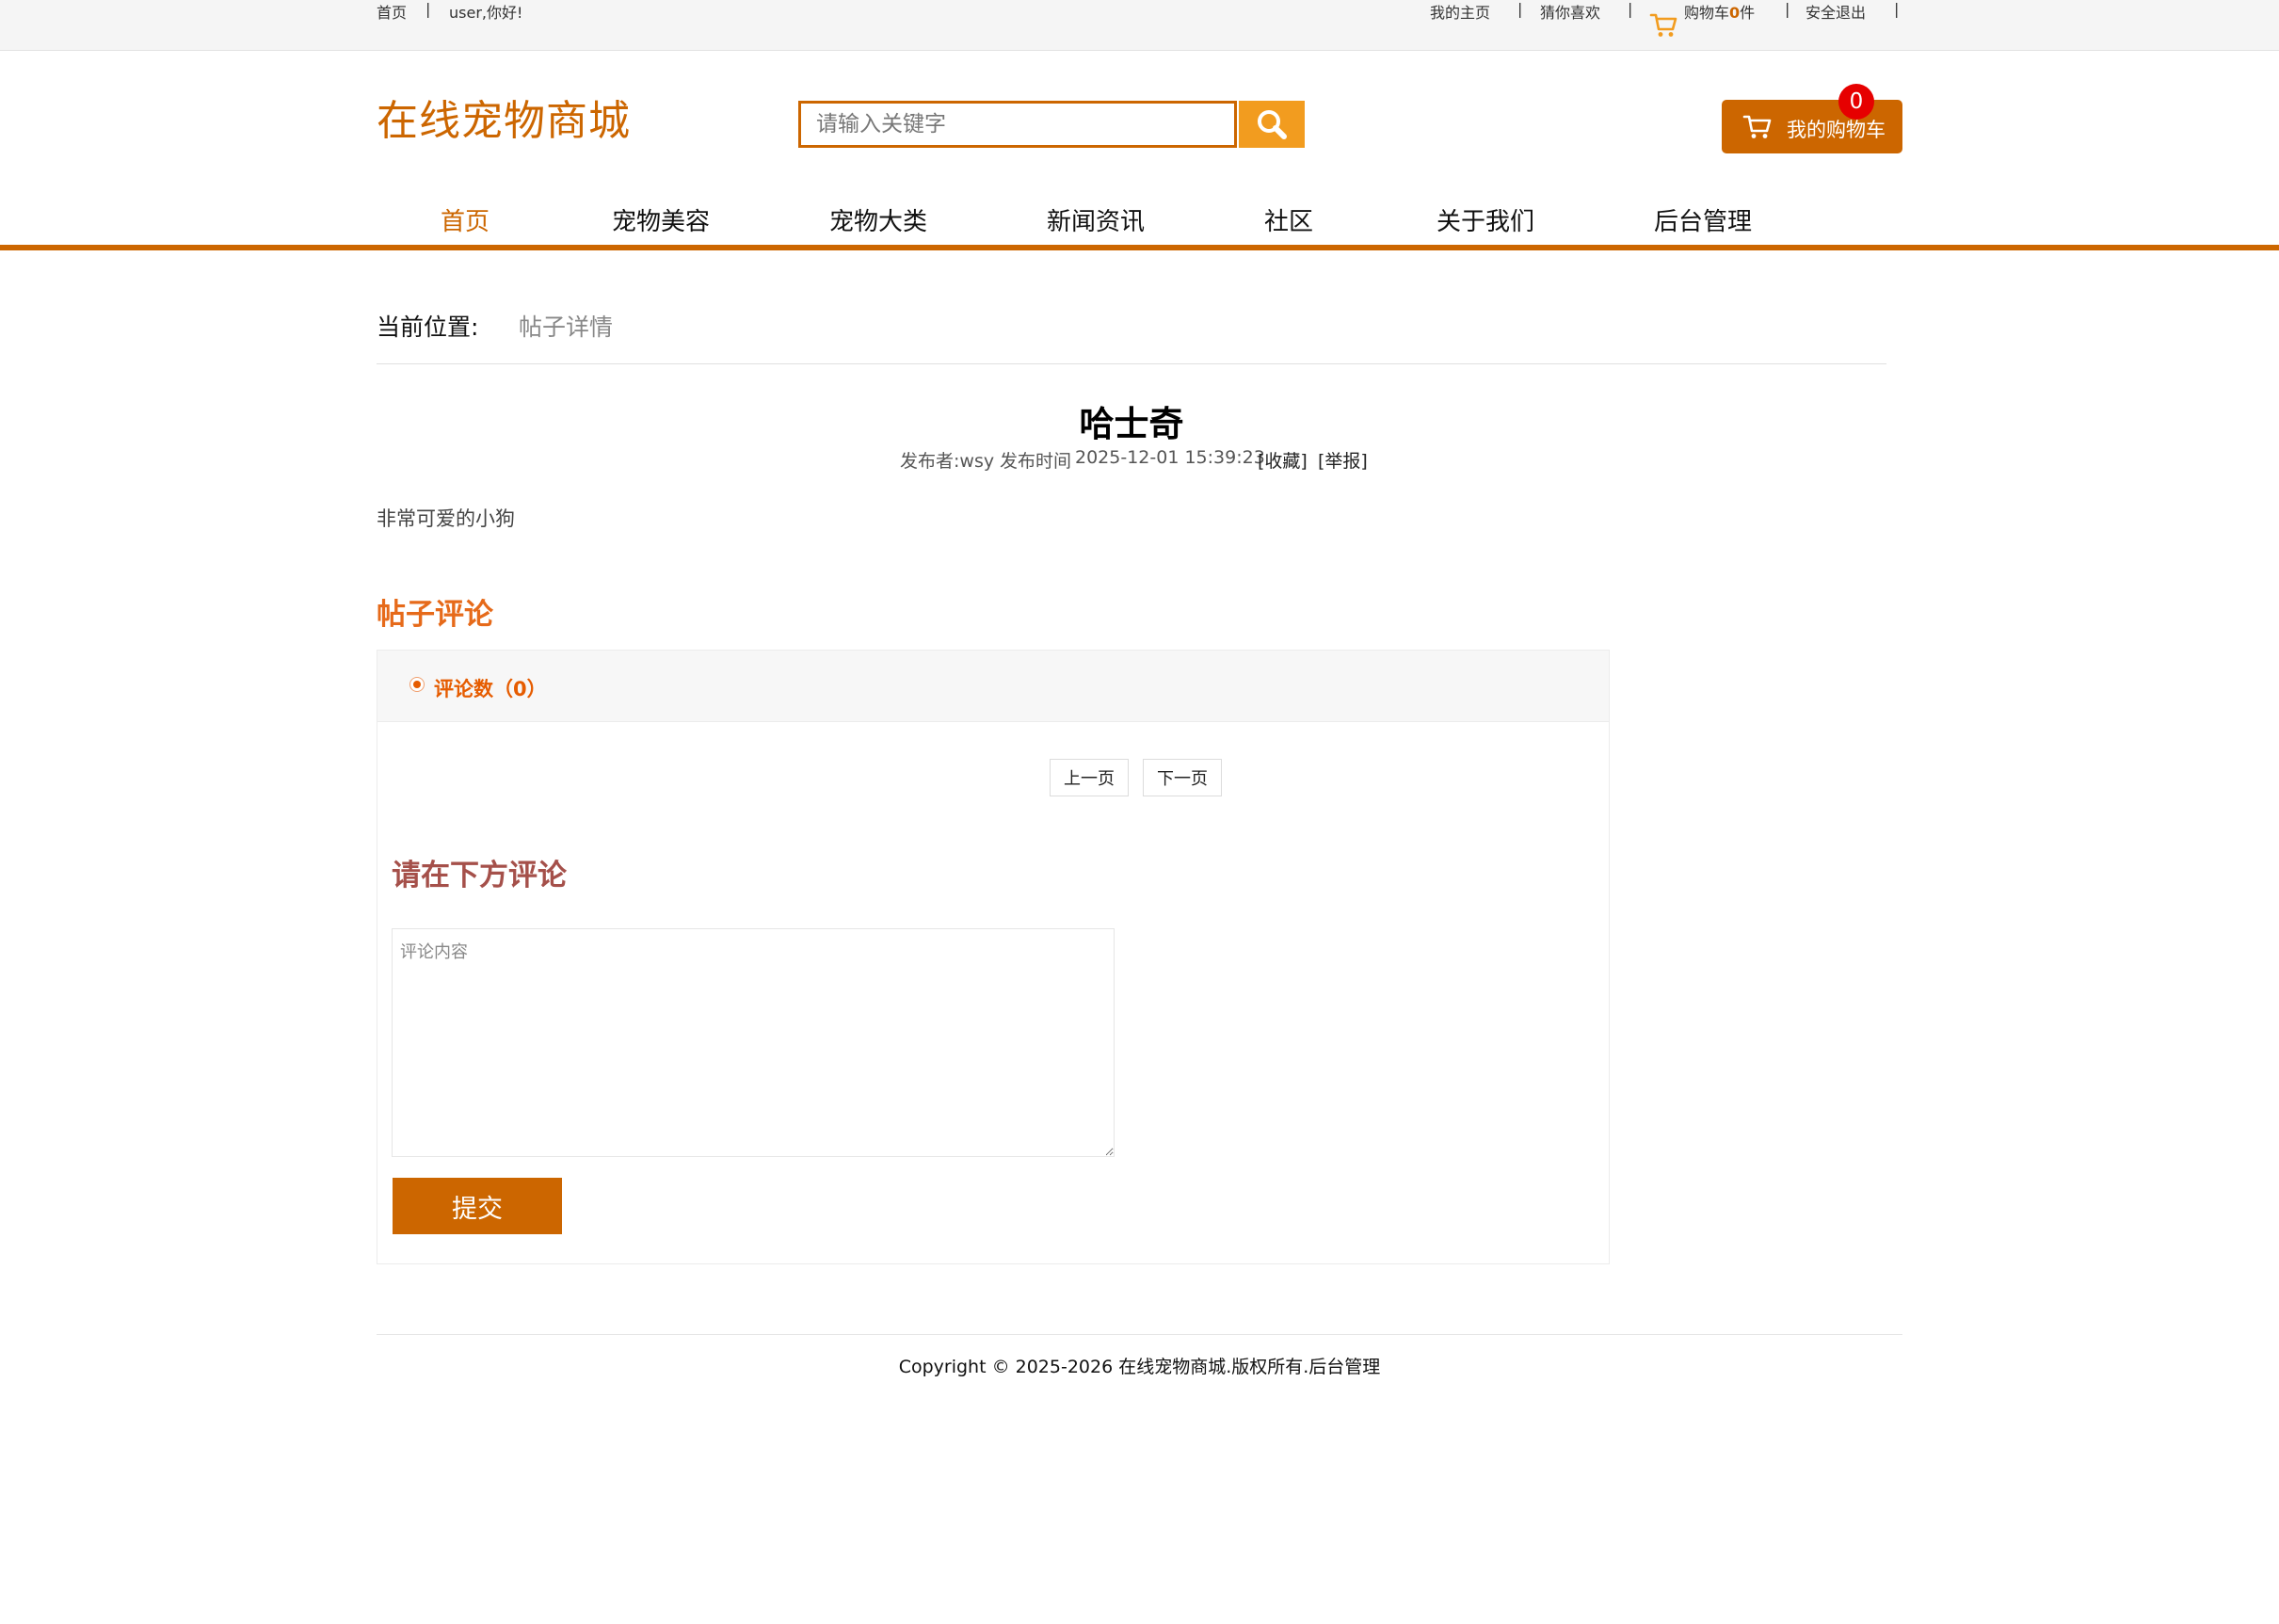  I want to click on breadcrumb-label: 当前位置:, so click(428, 327).